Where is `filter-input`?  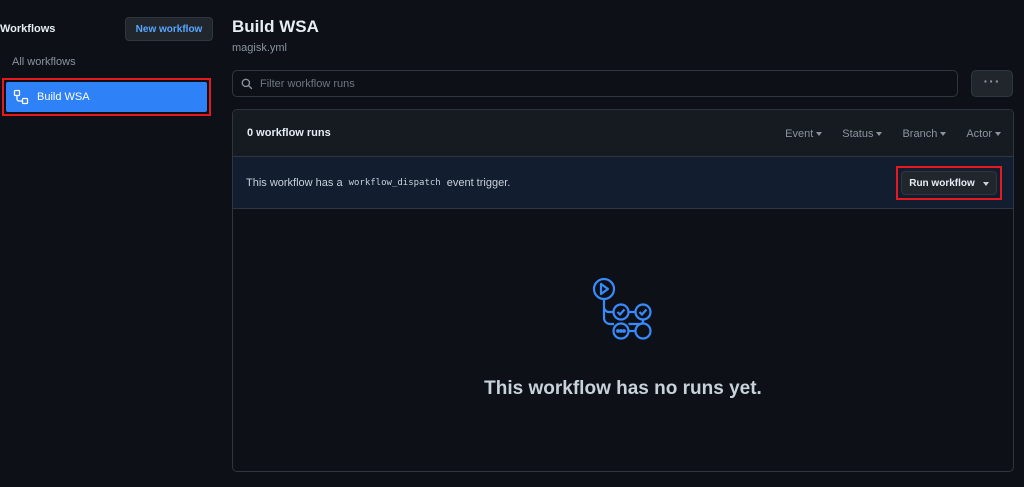
filter-input is located at coordinates (600, 83).